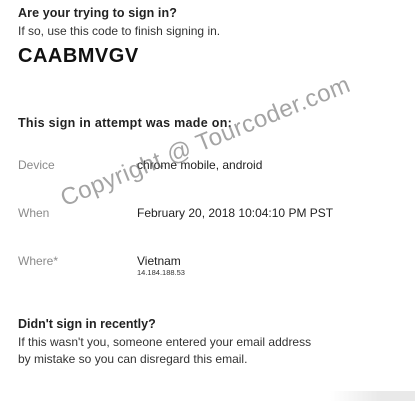 The image size is (415, 401). I want to click on ip-address: 14.184.188.53, so click(161, 272).